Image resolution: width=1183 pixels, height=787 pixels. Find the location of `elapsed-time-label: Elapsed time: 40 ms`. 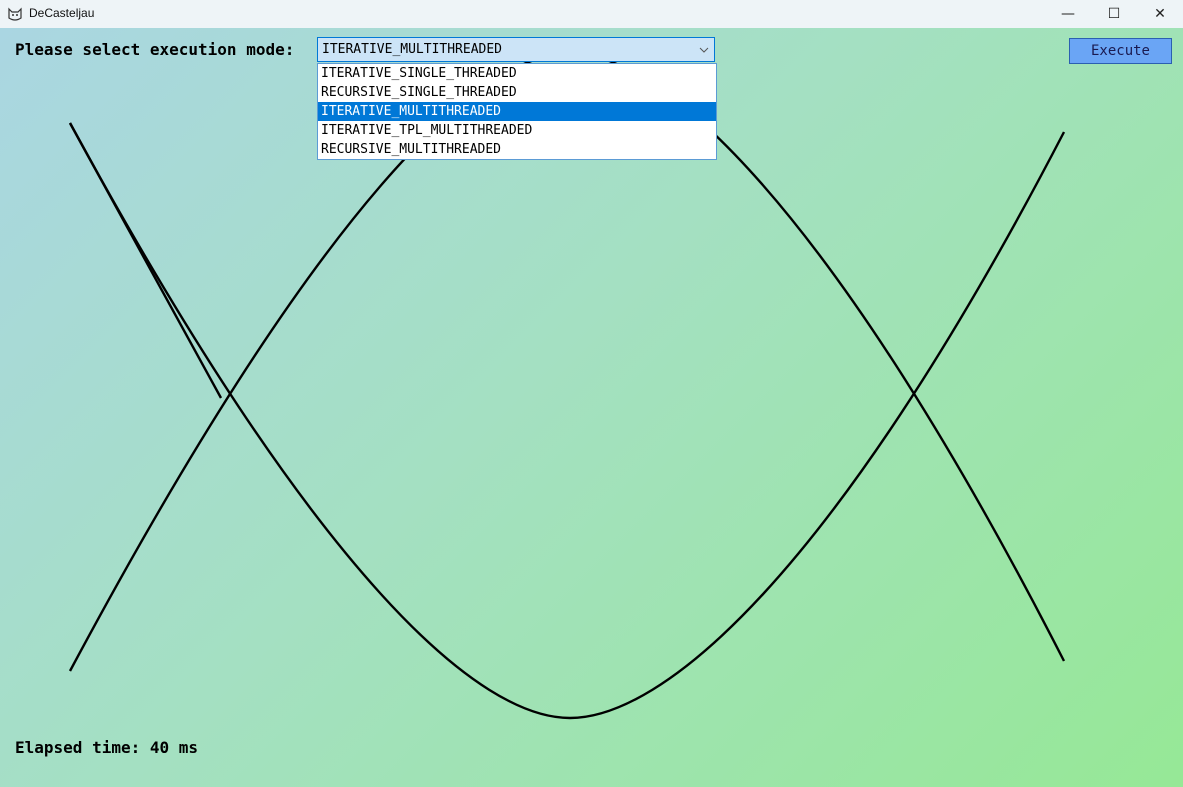

elapsed-time-label: Elapsed time: 40 ms is located at coordinates (107, 747).